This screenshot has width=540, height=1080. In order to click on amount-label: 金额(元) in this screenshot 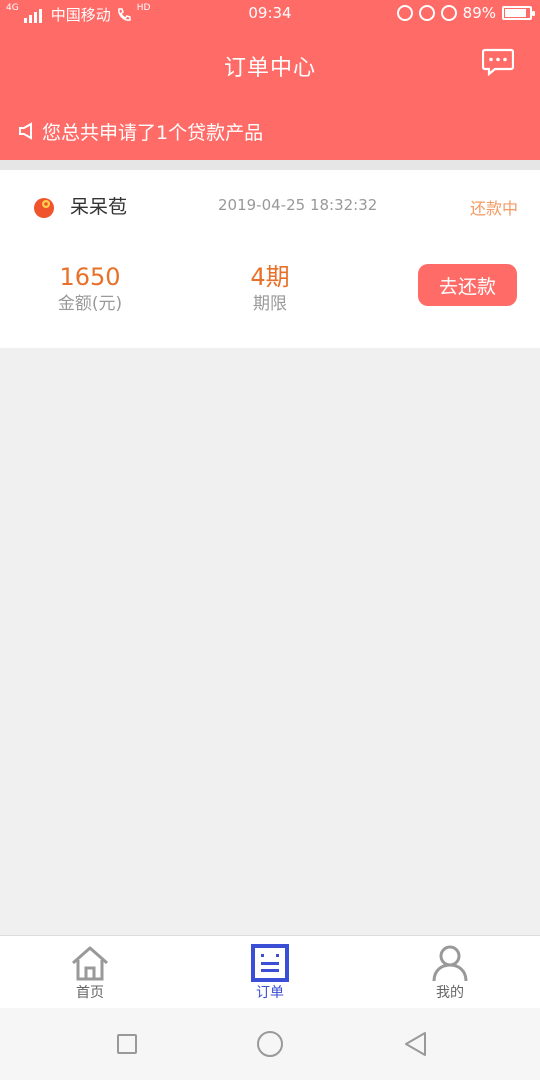, I will do `click(90, 304)`.